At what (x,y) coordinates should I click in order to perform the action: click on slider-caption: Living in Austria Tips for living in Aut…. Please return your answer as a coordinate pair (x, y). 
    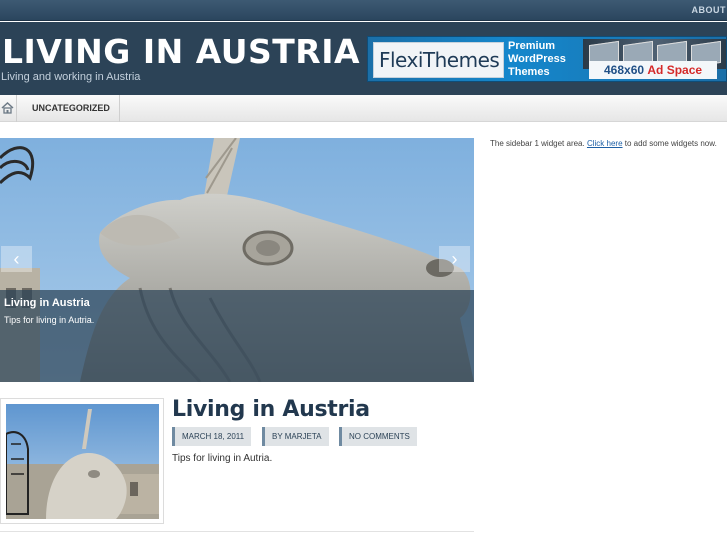
    Looking at the image, I should click on (237, 336).